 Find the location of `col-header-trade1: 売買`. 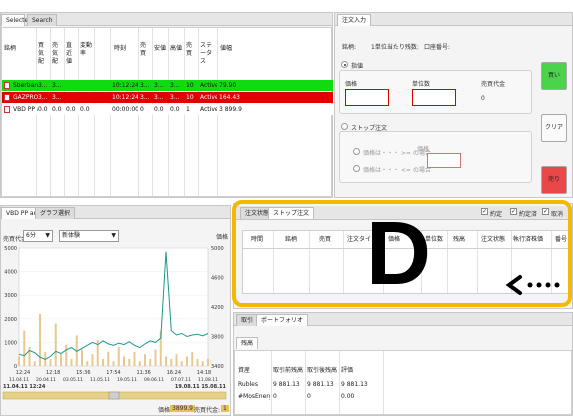

col-header-trade1: 売買 is located at coordinates (145, 50).